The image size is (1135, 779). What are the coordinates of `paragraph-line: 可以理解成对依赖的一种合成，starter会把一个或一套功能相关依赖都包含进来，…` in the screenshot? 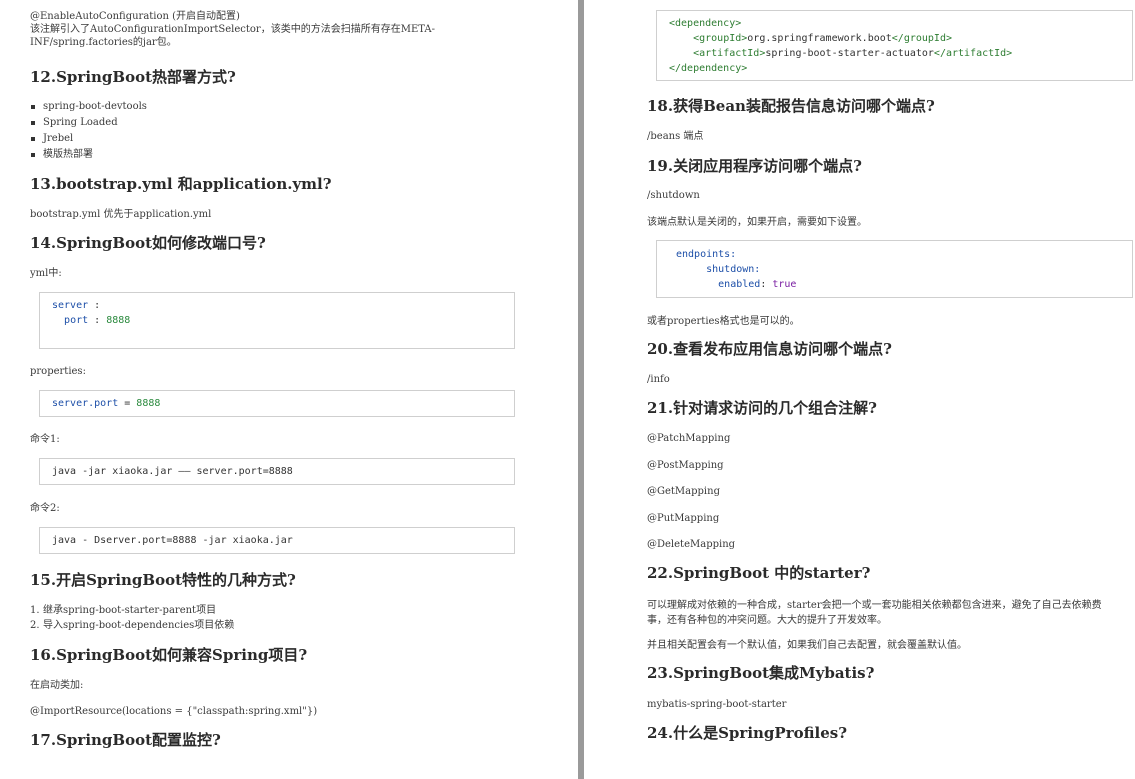 It's located at (874, 605).